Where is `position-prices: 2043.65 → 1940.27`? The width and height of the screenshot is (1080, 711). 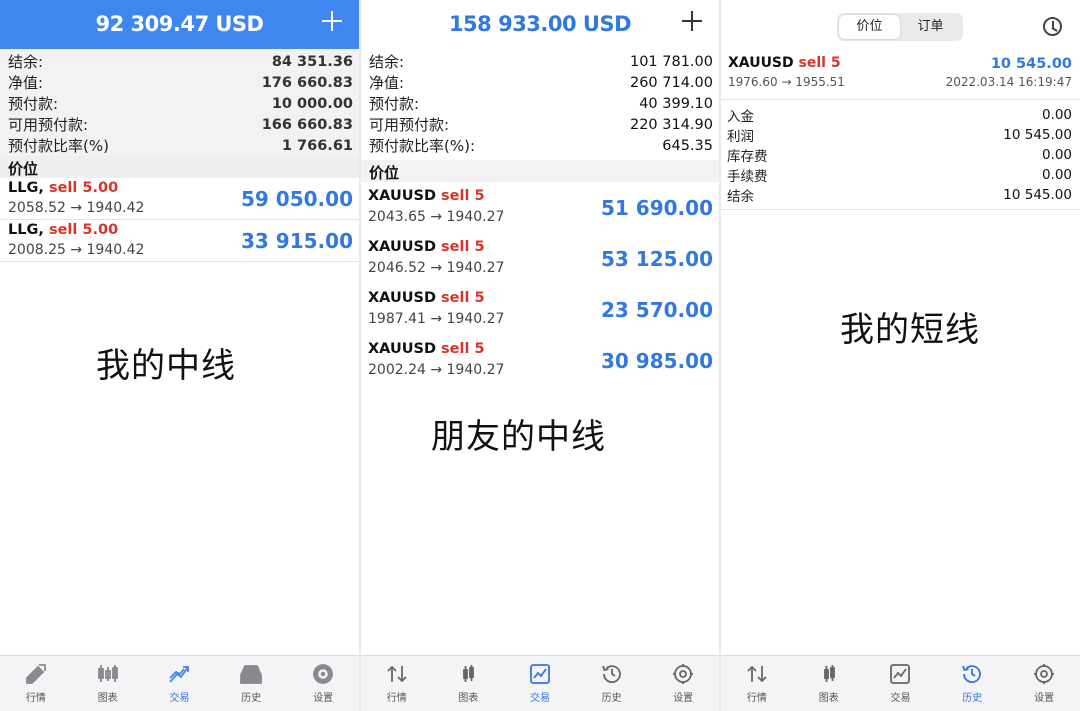
position-prices: 2043.65 → 1940.27 is located at coordinates (436, 217).